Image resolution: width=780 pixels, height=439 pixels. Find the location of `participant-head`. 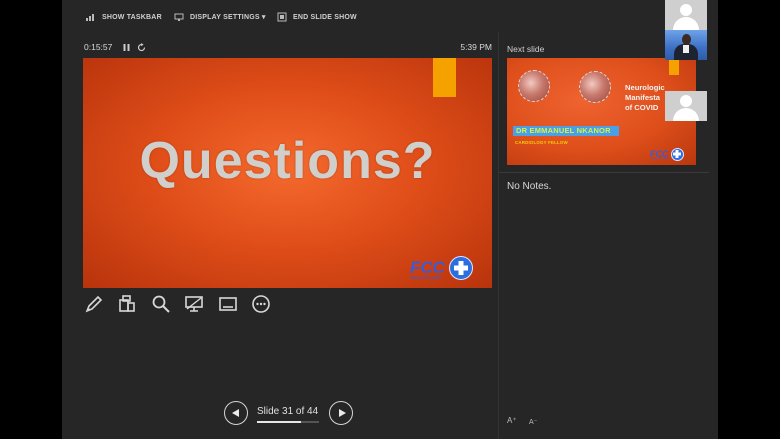

participant-head is located at coordinates (686, 39).